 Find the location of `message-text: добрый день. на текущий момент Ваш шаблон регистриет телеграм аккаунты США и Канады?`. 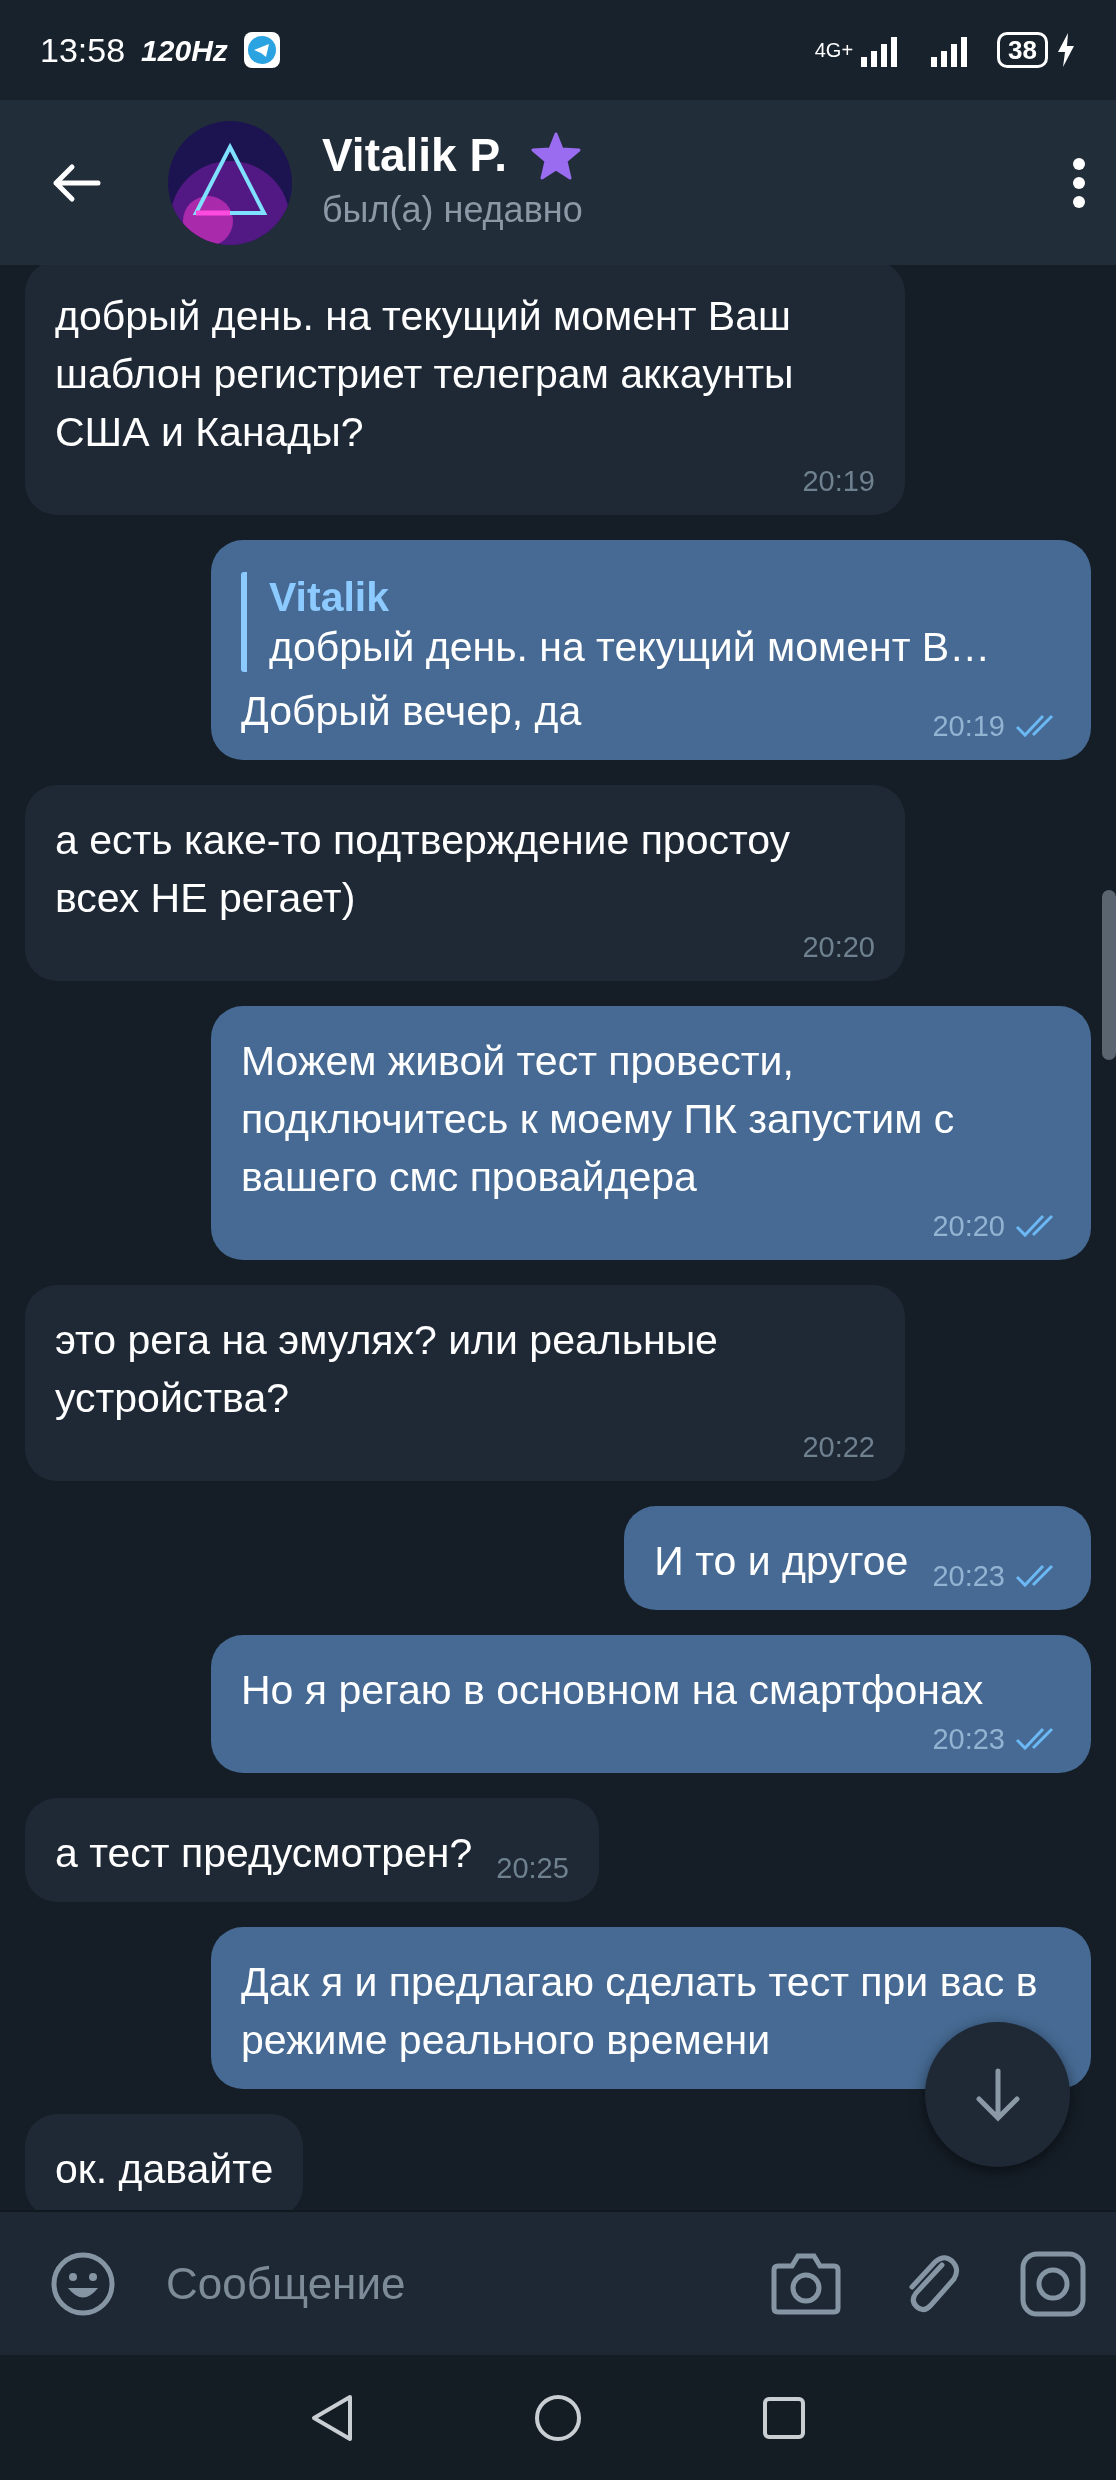

message-text: добрый день. на текущий момент Ваш шаблон регистриет телеграм аккаунты США и Канады? is located at coordinates (425, 374).